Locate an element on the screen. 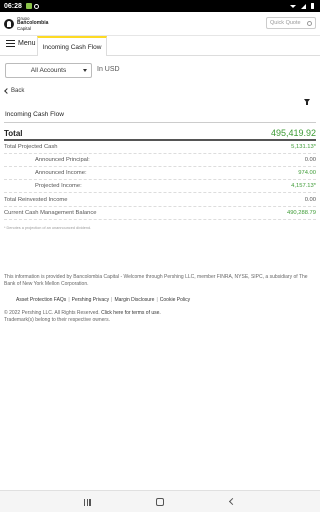 The height and width of the screenshot is (512, 320). row-value: 5,131.13* is located at coordinates (303, 147).